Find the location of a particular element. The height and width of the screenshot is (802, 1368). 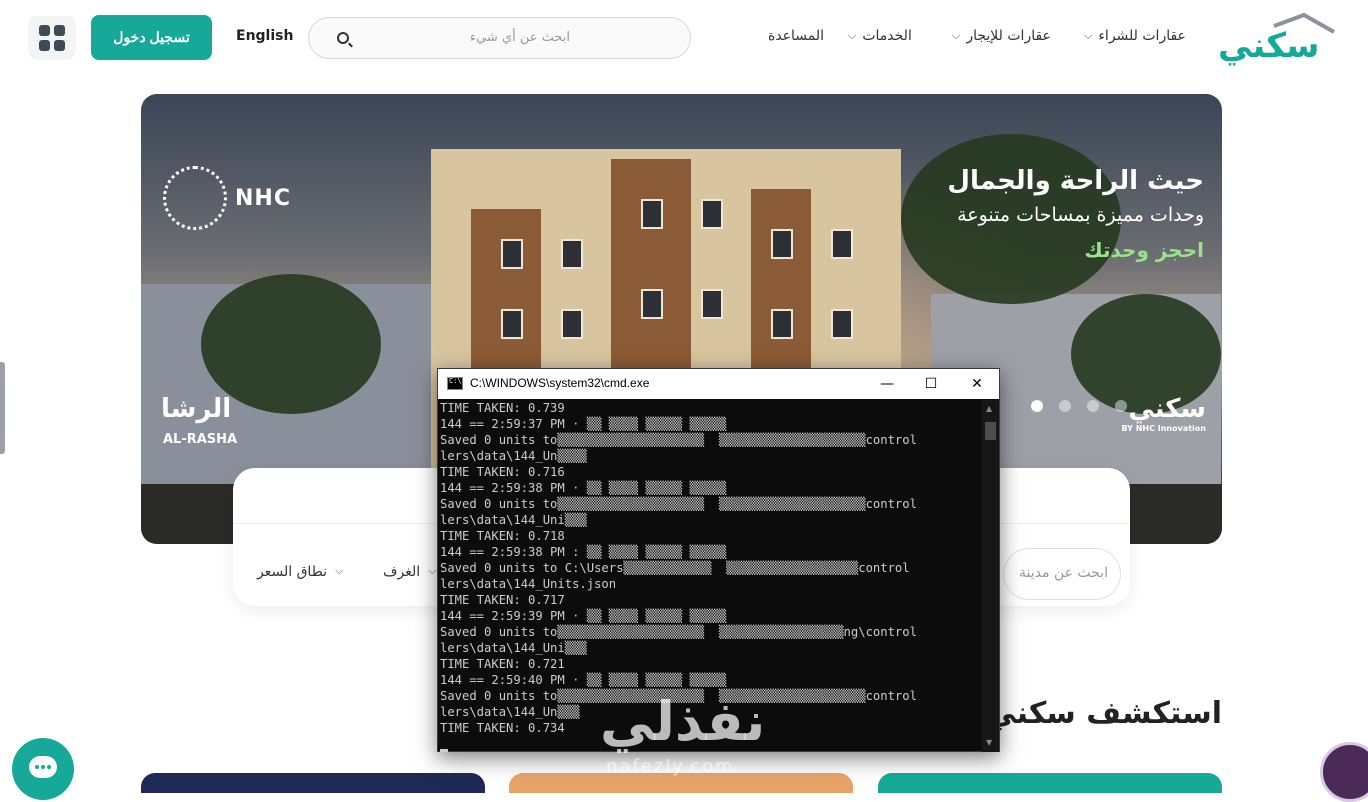

cmd-line: TIME TAKEN: 0.739 is located at coordinates (502, 408).